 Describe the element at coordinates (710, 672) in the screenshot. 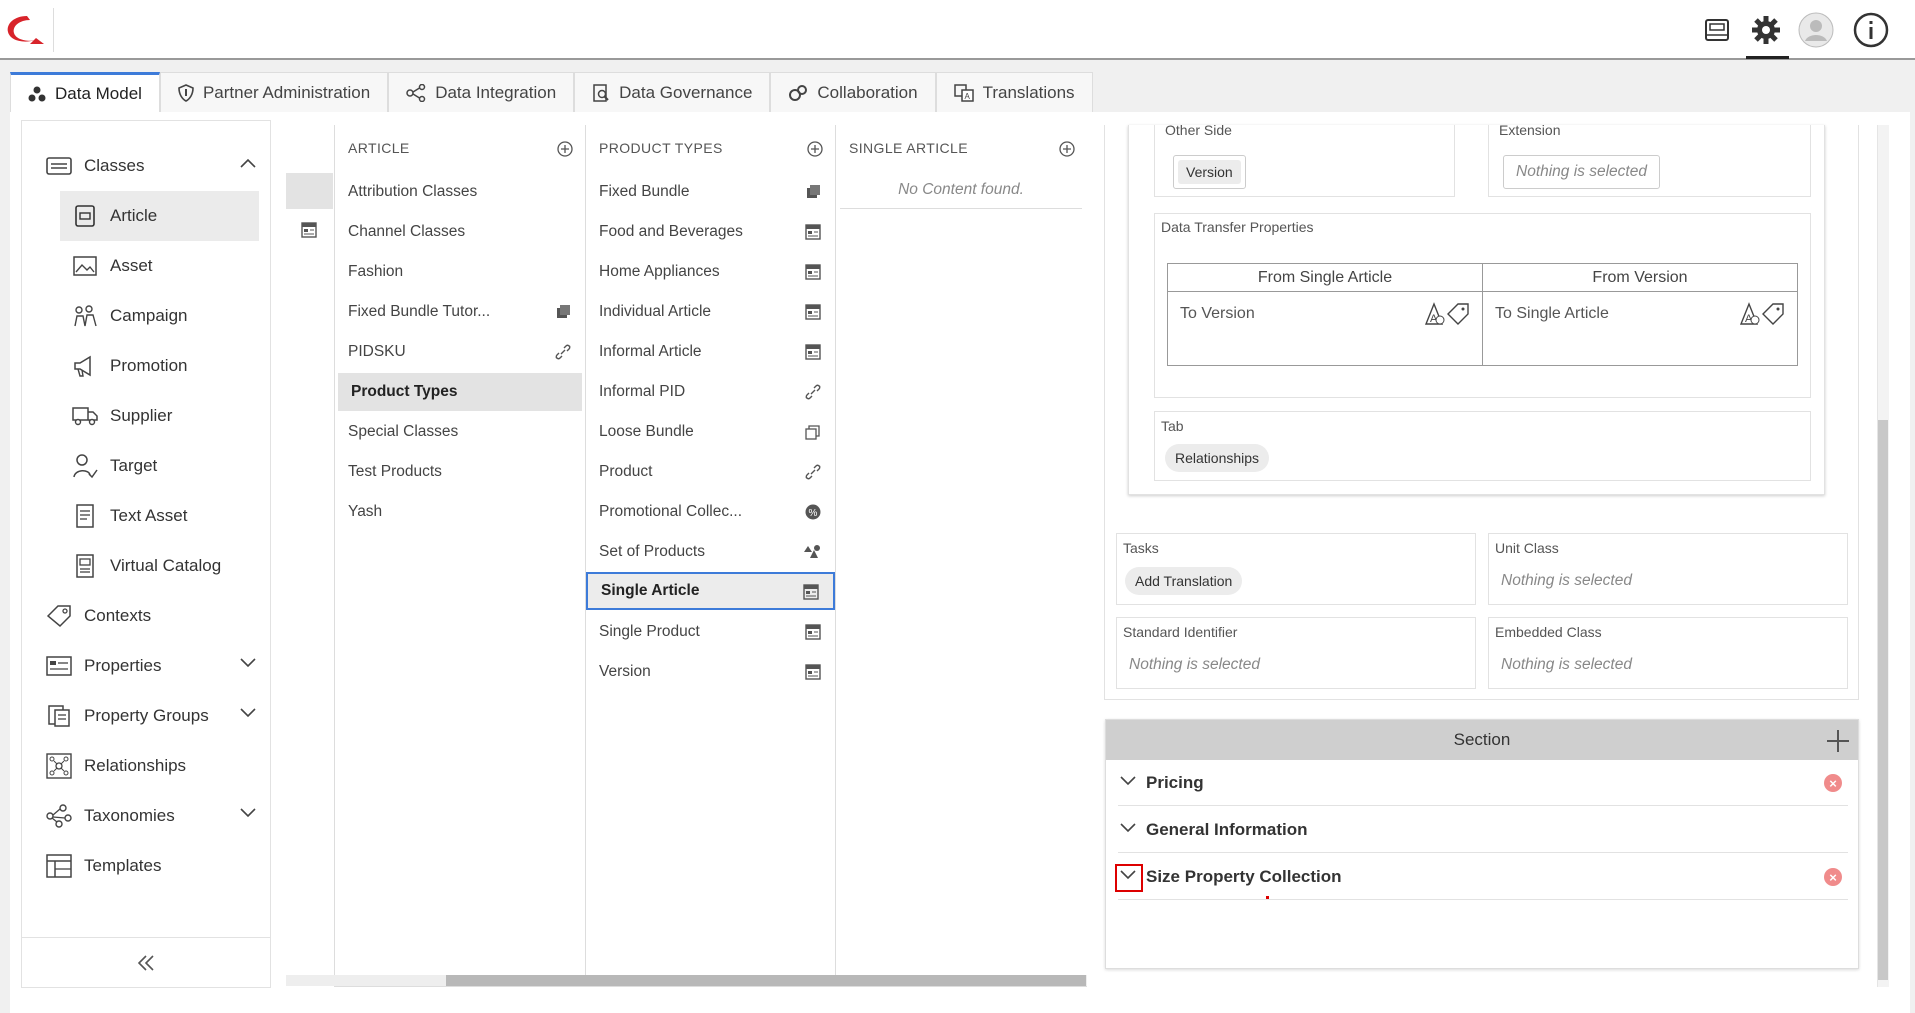

I see `list-item: Version` at that location.